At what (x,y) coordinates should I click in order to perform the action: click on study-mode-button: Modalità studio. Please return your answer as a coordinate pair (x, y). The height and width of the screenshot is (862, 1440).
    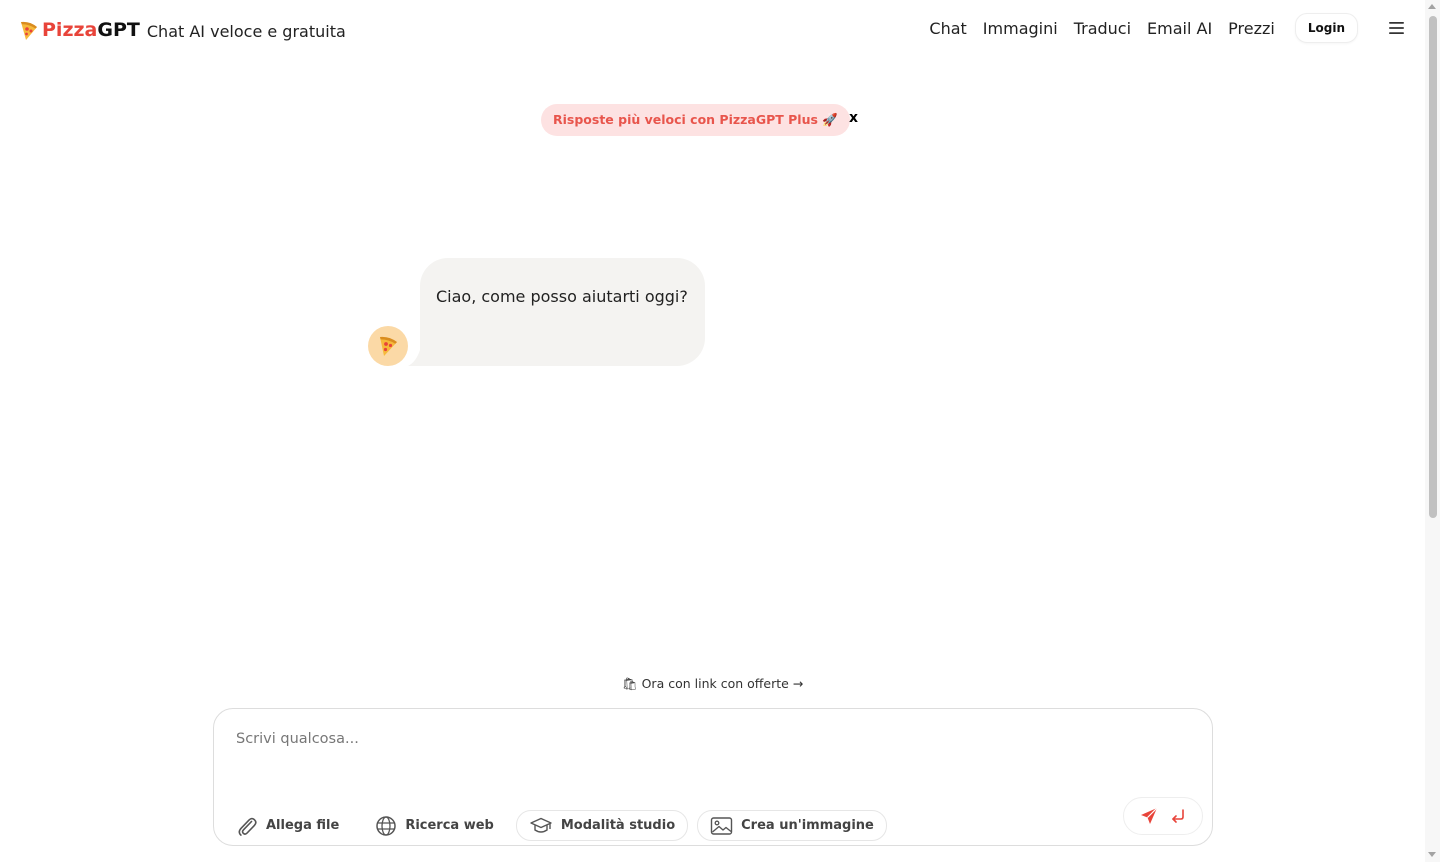
    Looking at the image, I should click on (602, 825).